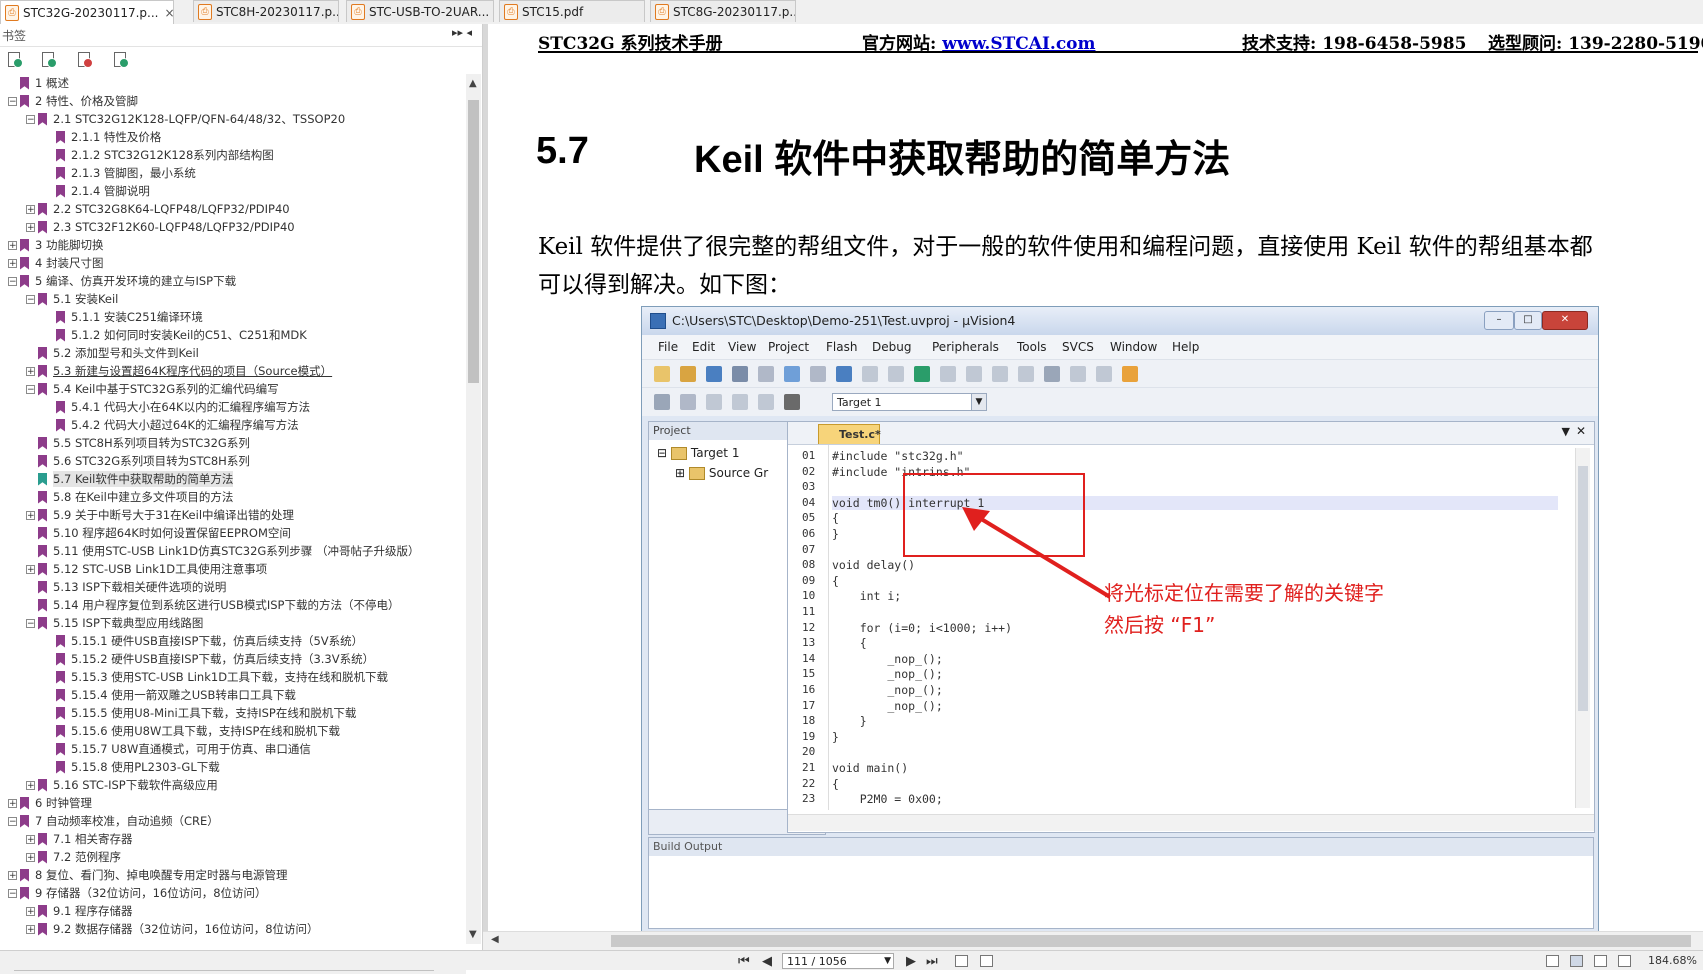 The image size is (1703, 974). I want to click on bookmark-item: − 7 自动频率校准，自动追频（CRE）, so click(113, 821).